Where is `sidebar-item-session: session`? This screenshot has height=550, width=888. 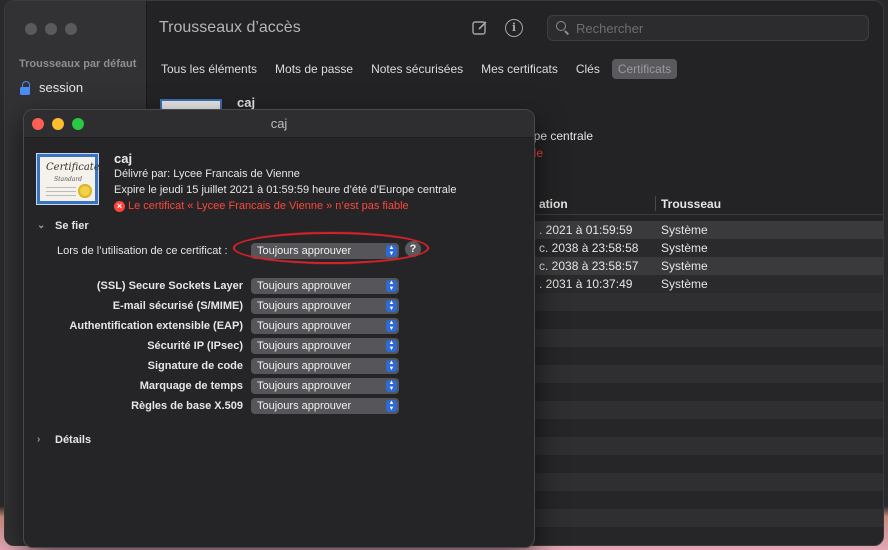
sidebar-item-session: session is located at coordinates (51, 87).